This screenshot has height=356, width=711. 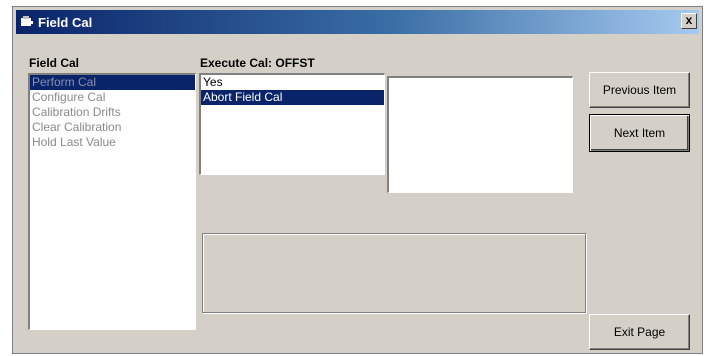 I want to click on menu-item-configure-cal: Configure Cal, so click(x=112, y=97).